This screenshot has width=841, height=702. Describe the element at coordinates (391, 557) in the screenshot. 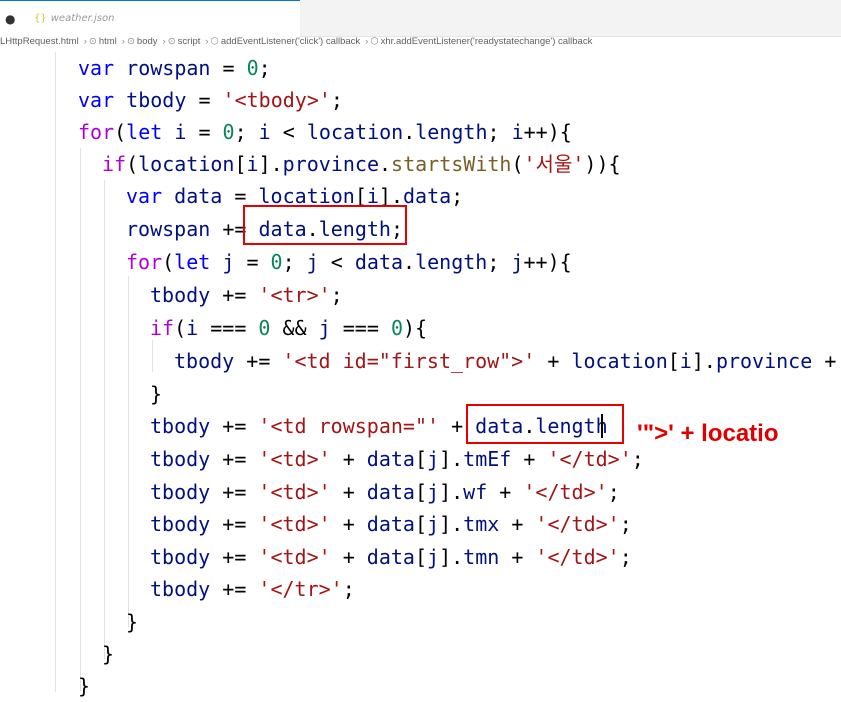

I see `code-line-16: tbody += '<td>' + data[j].tmn + '</td>';` at that location.